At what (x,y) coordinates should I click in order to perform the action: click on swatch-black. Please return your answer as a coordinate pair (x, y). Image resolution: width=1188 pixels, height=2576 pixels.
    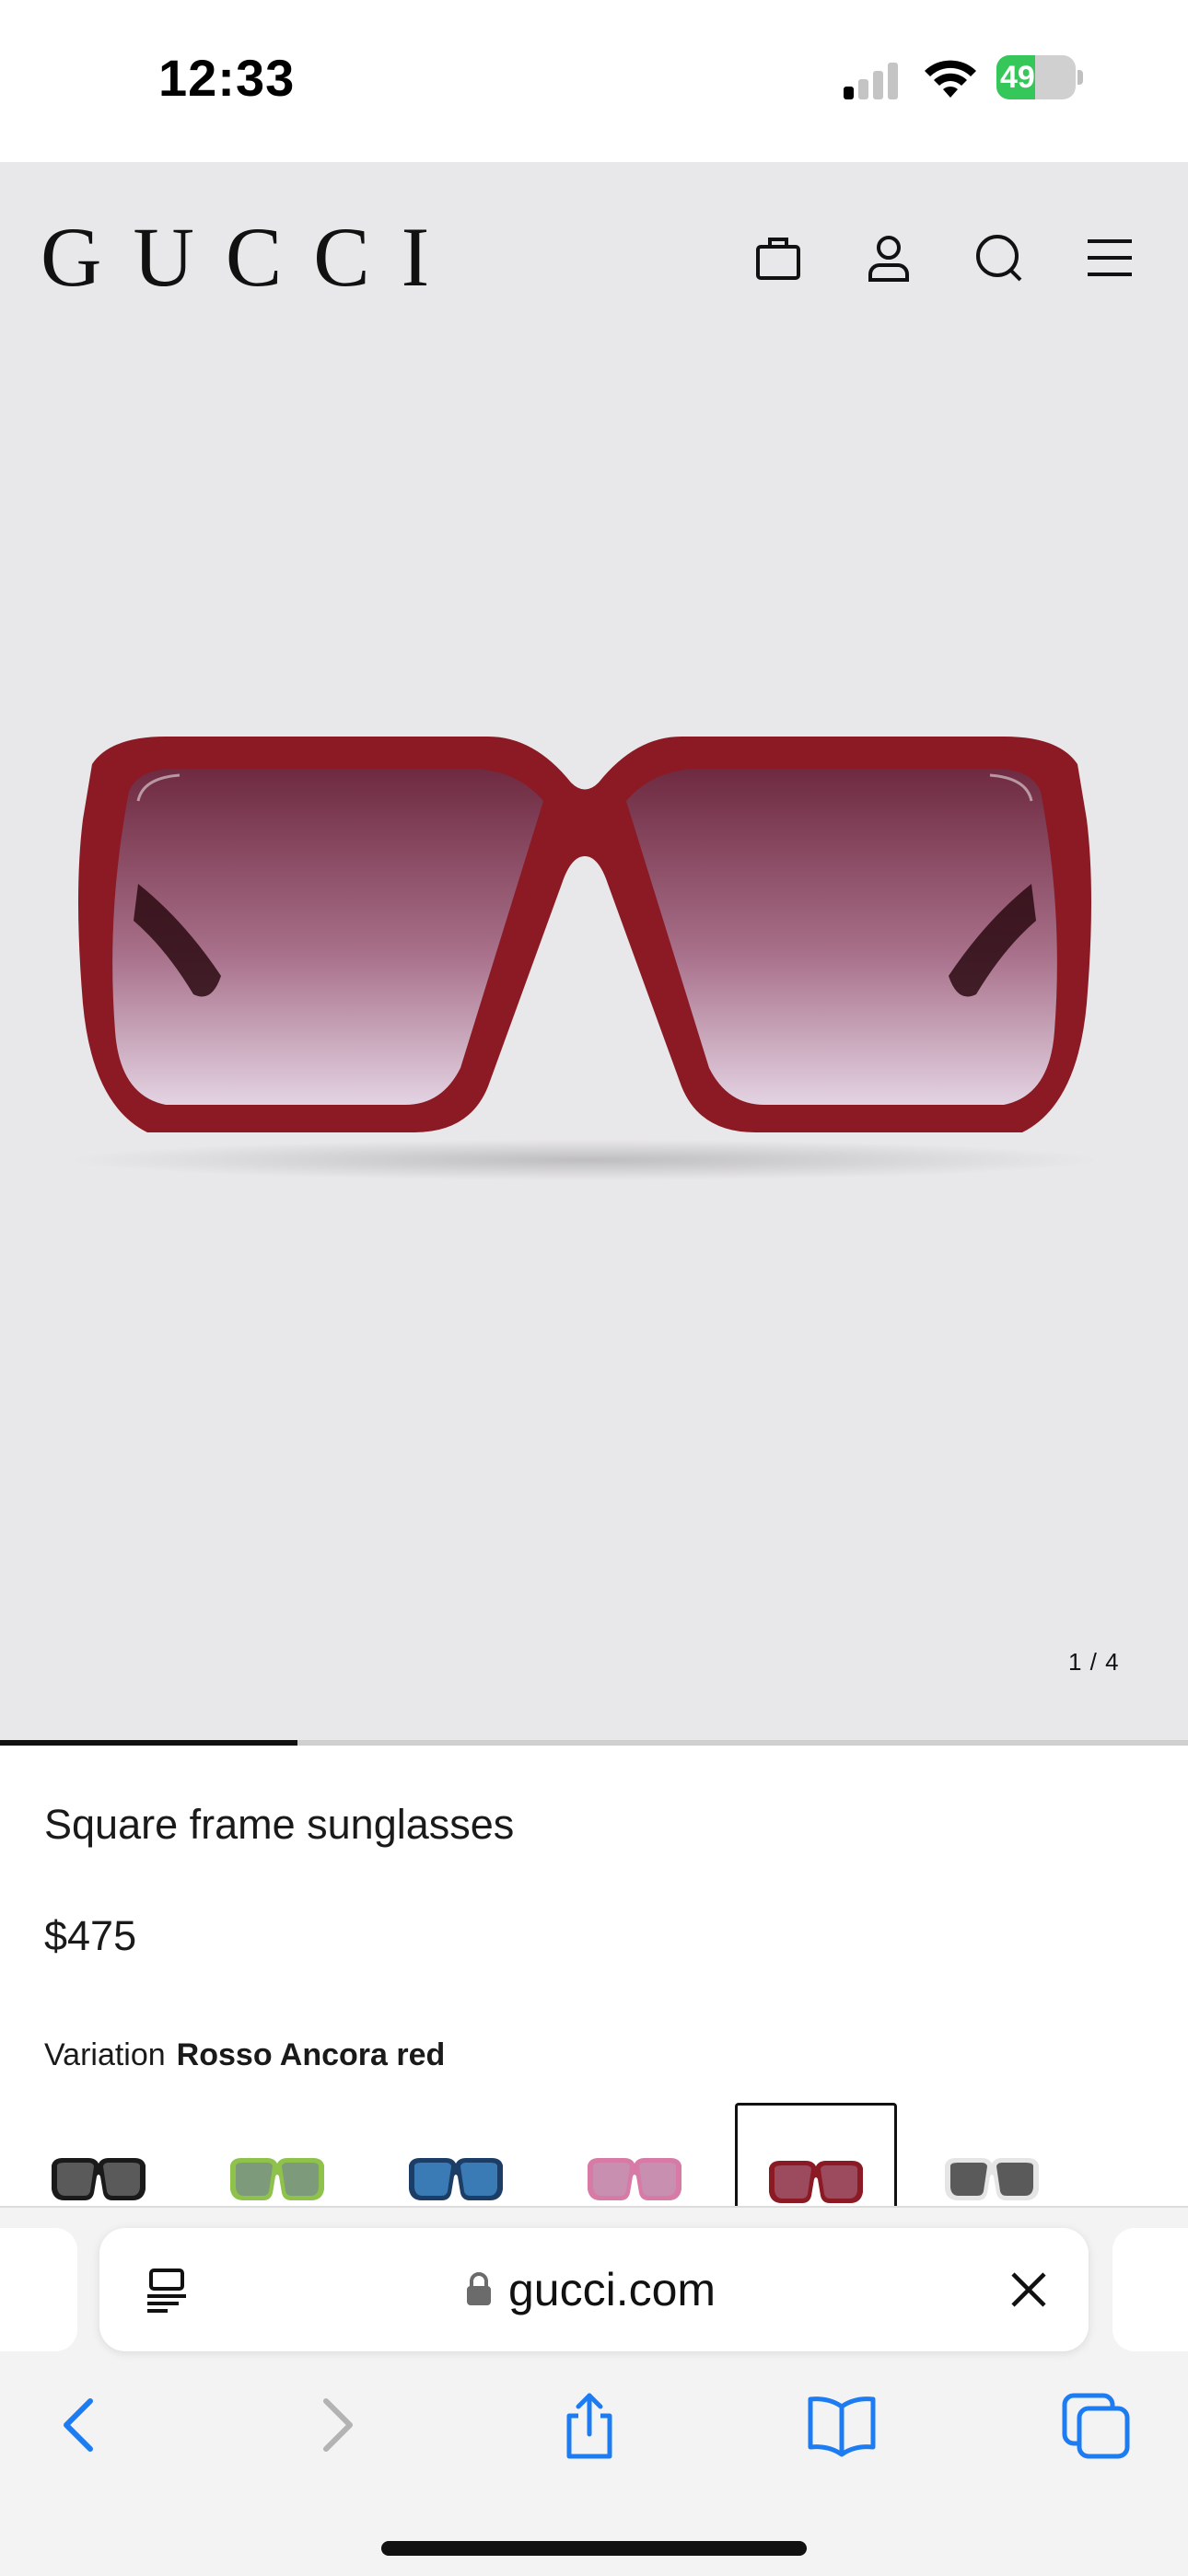
    Looking at the image, I should click on (98, 2154).